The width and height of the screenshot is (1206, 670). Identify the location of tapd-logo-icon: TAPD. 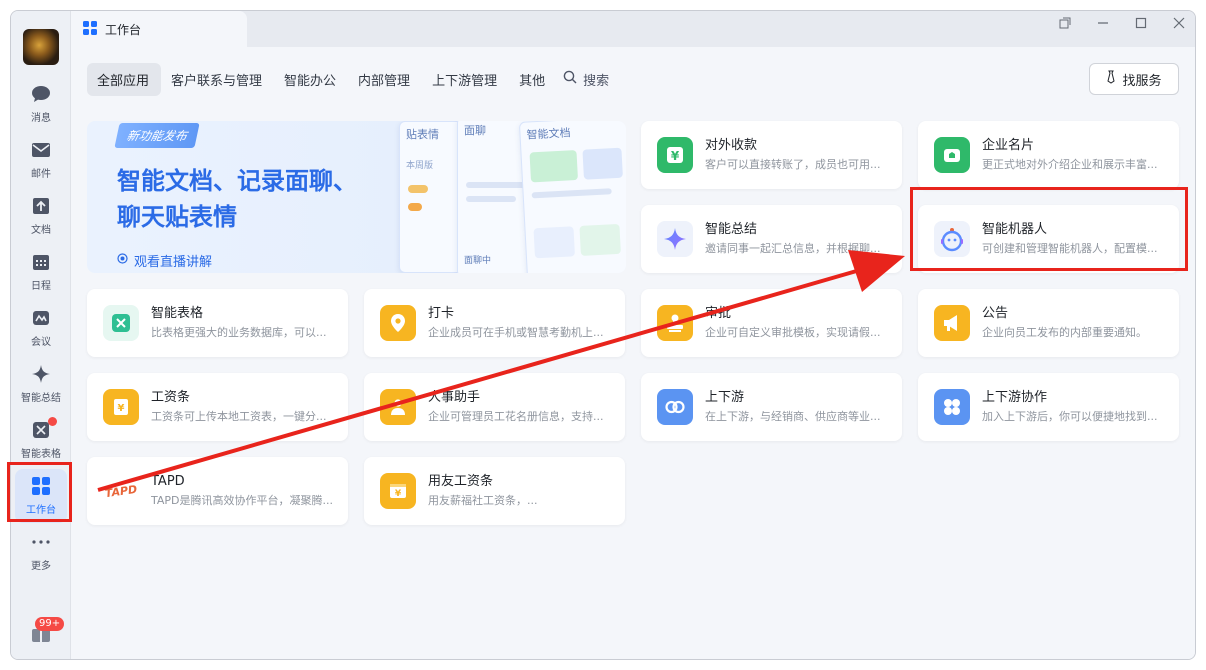
(121, 491).